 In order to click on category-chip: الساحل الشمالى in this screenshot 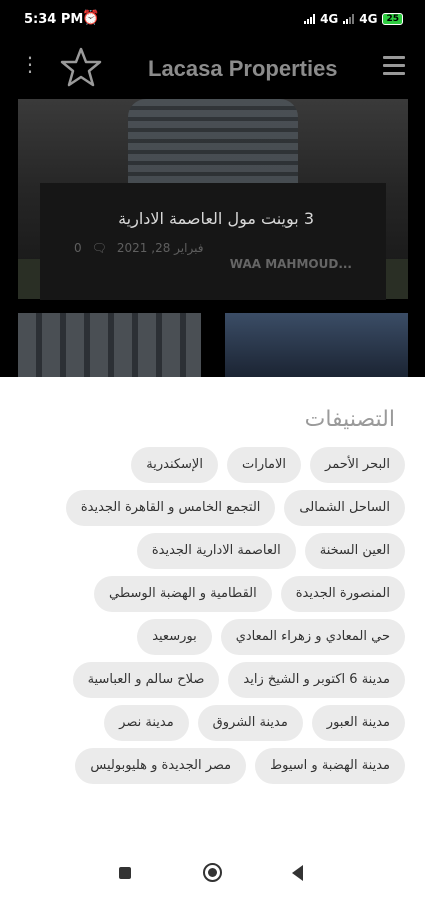, I will do `click(344, 508)`.